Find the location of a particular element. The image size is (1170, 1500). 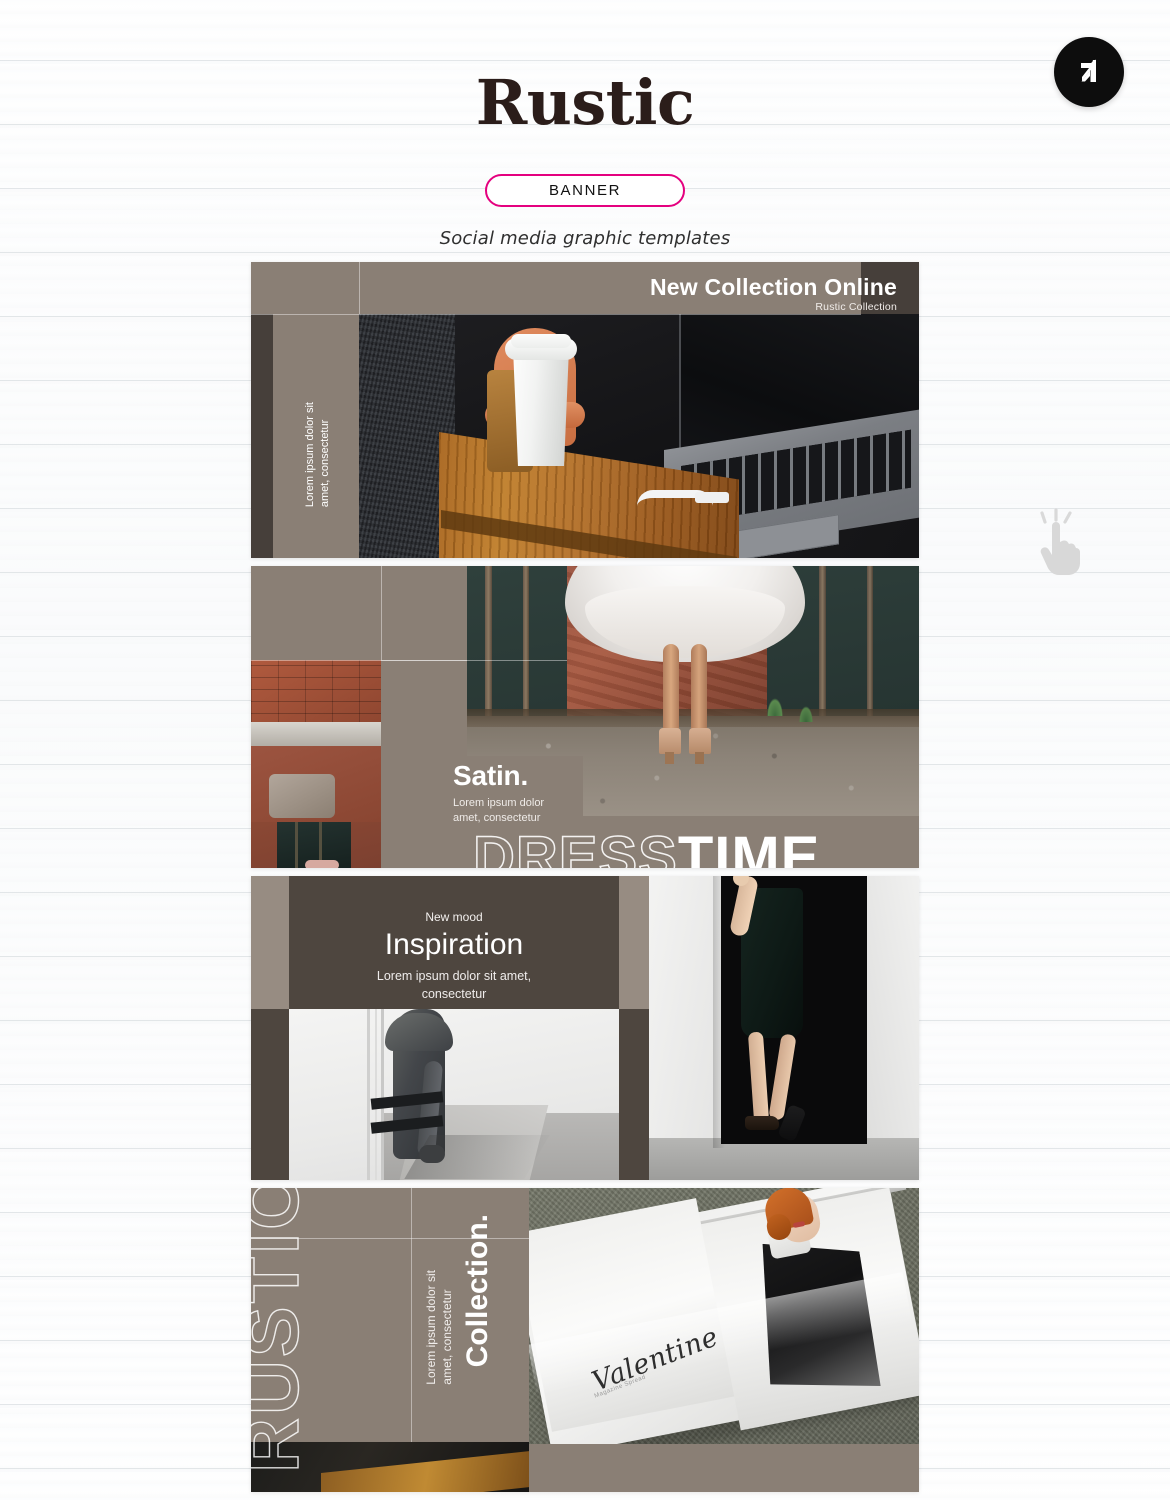

banner2-solid-word: TIME is located at coordinates (749, 846).